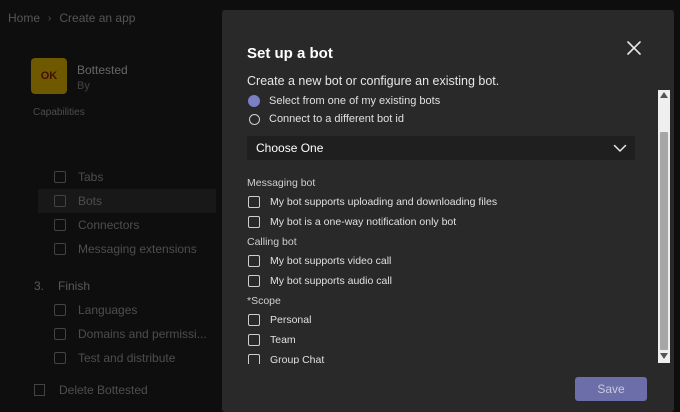  I want to click on scroll-down-arrow-icon, so click(664, 357).